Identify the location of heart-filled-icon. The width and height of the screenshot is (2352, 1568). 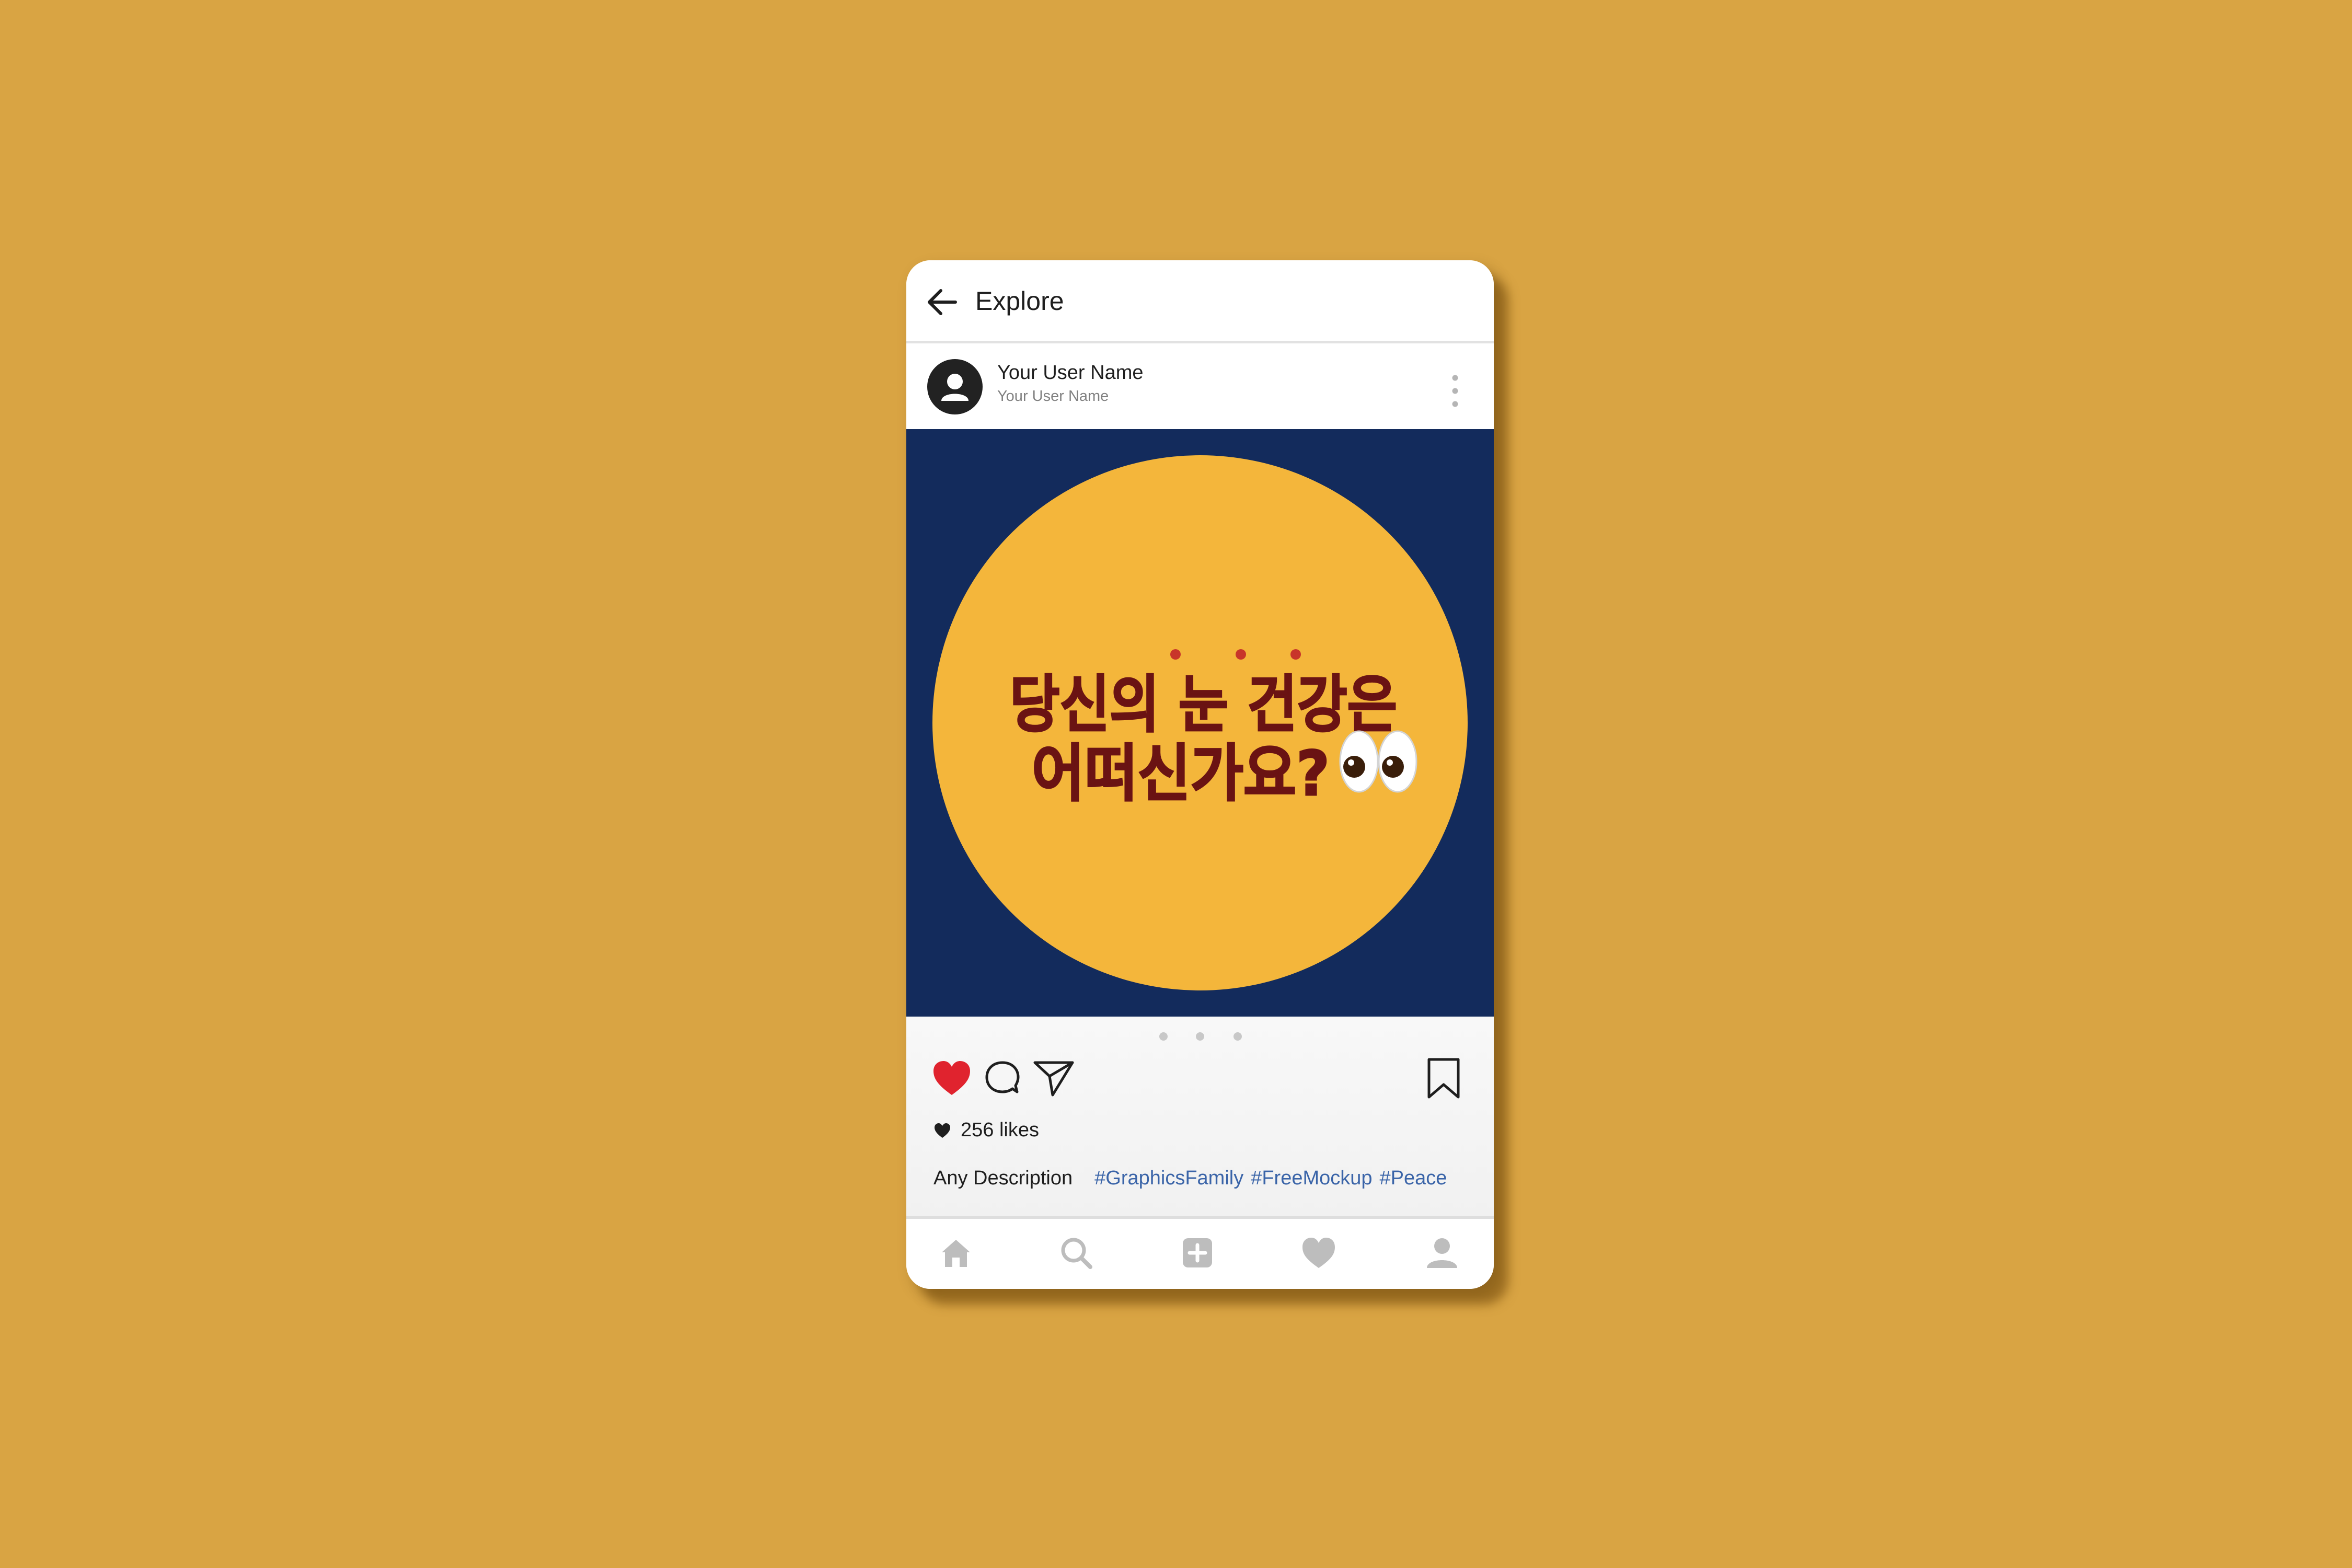
(951, 1078).